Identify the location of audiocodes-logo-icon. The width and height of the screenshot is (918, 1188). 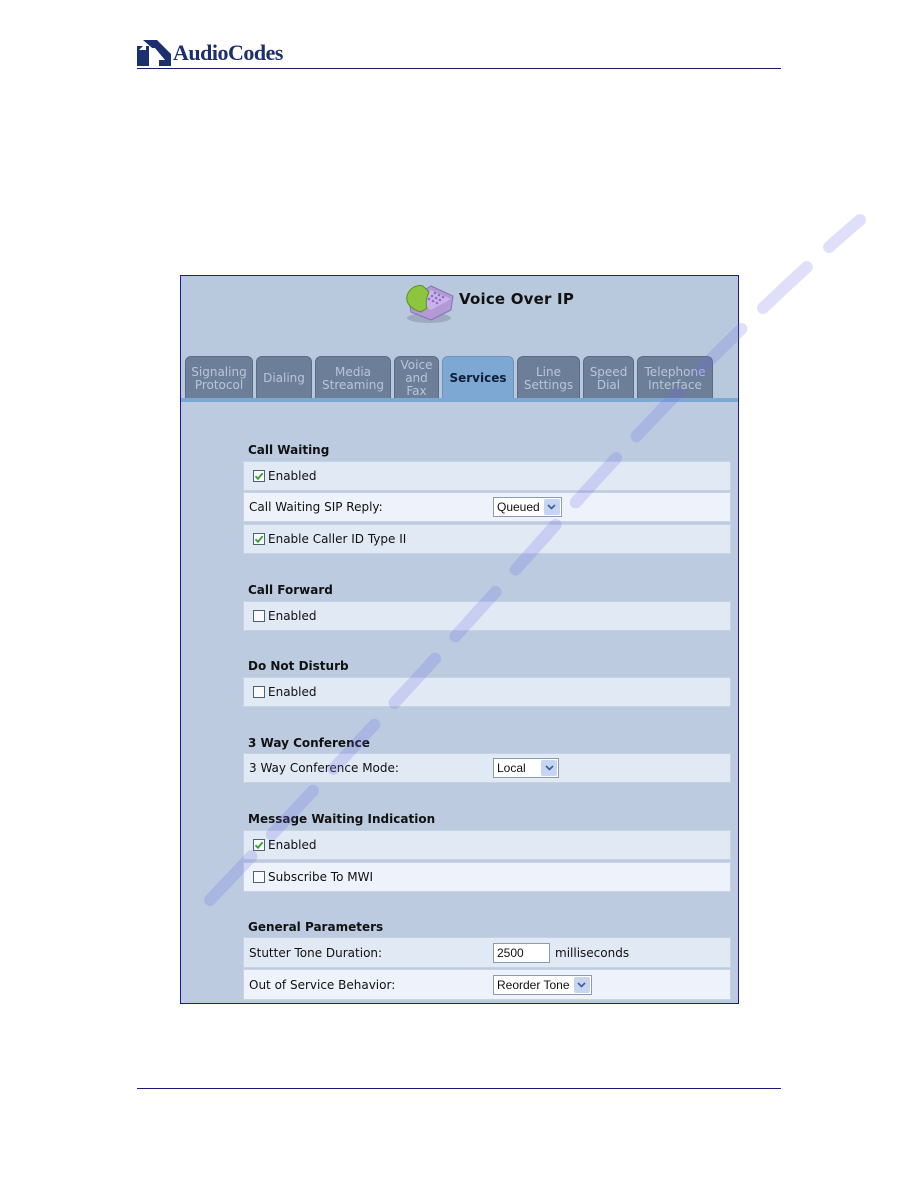
(154, 53).